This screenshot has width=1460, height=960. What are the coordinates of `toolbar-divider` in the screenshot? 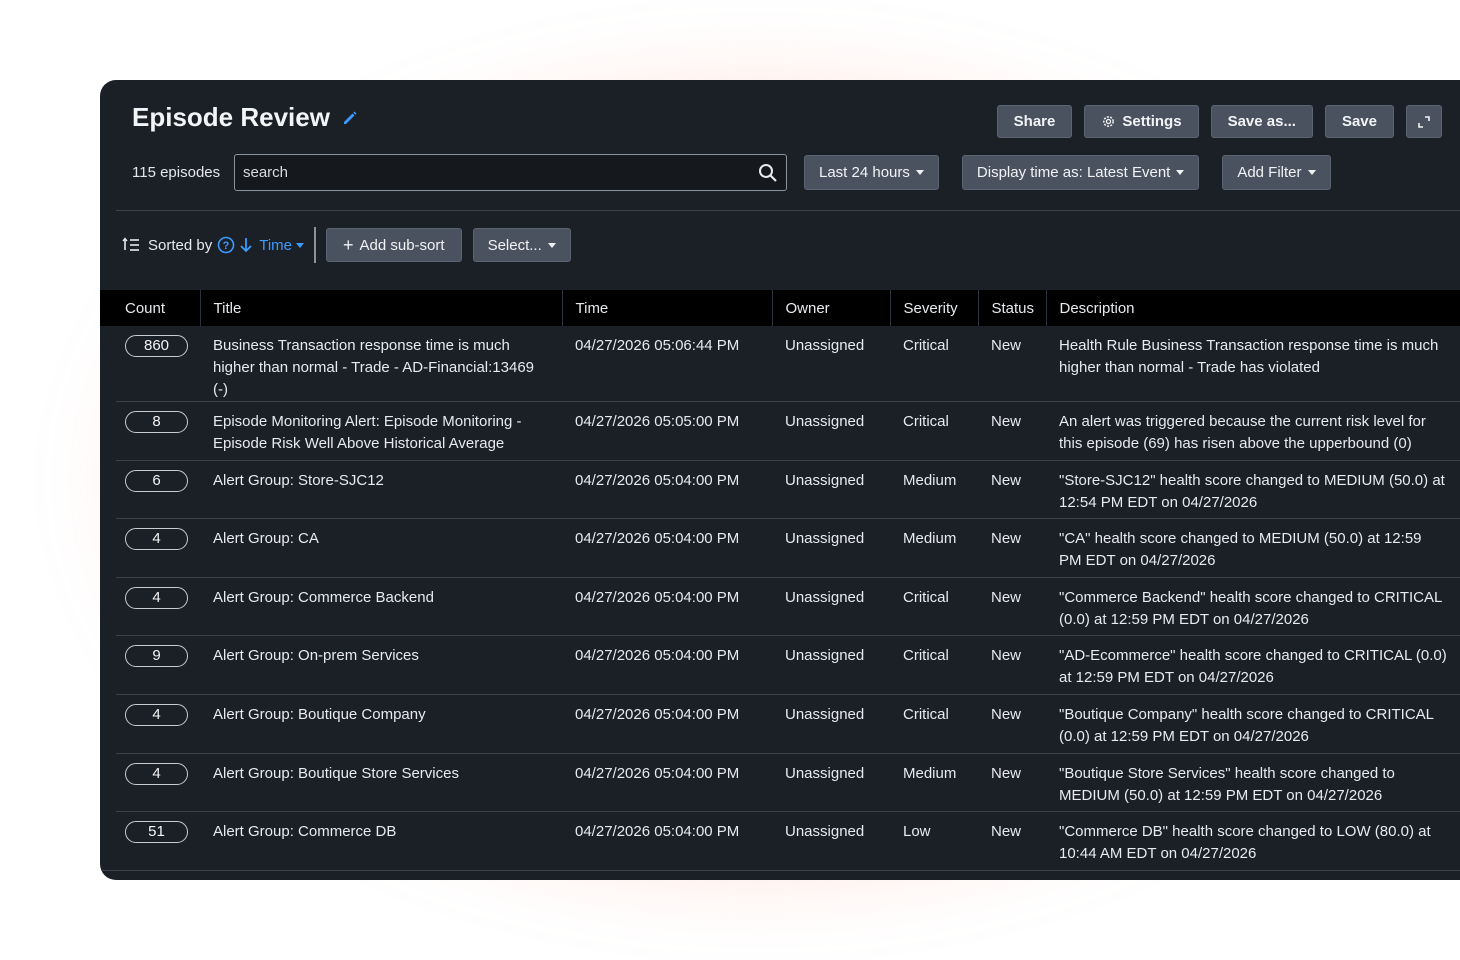 It's located at (788, 210).